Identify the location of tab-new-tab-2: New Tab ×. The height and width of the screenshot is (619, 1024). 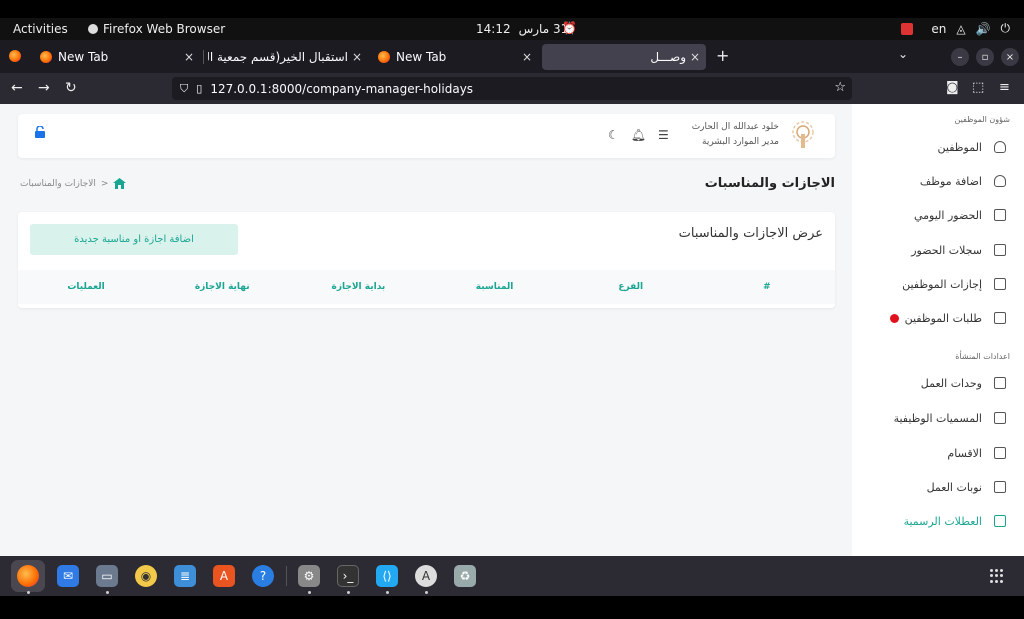
(458, 57).